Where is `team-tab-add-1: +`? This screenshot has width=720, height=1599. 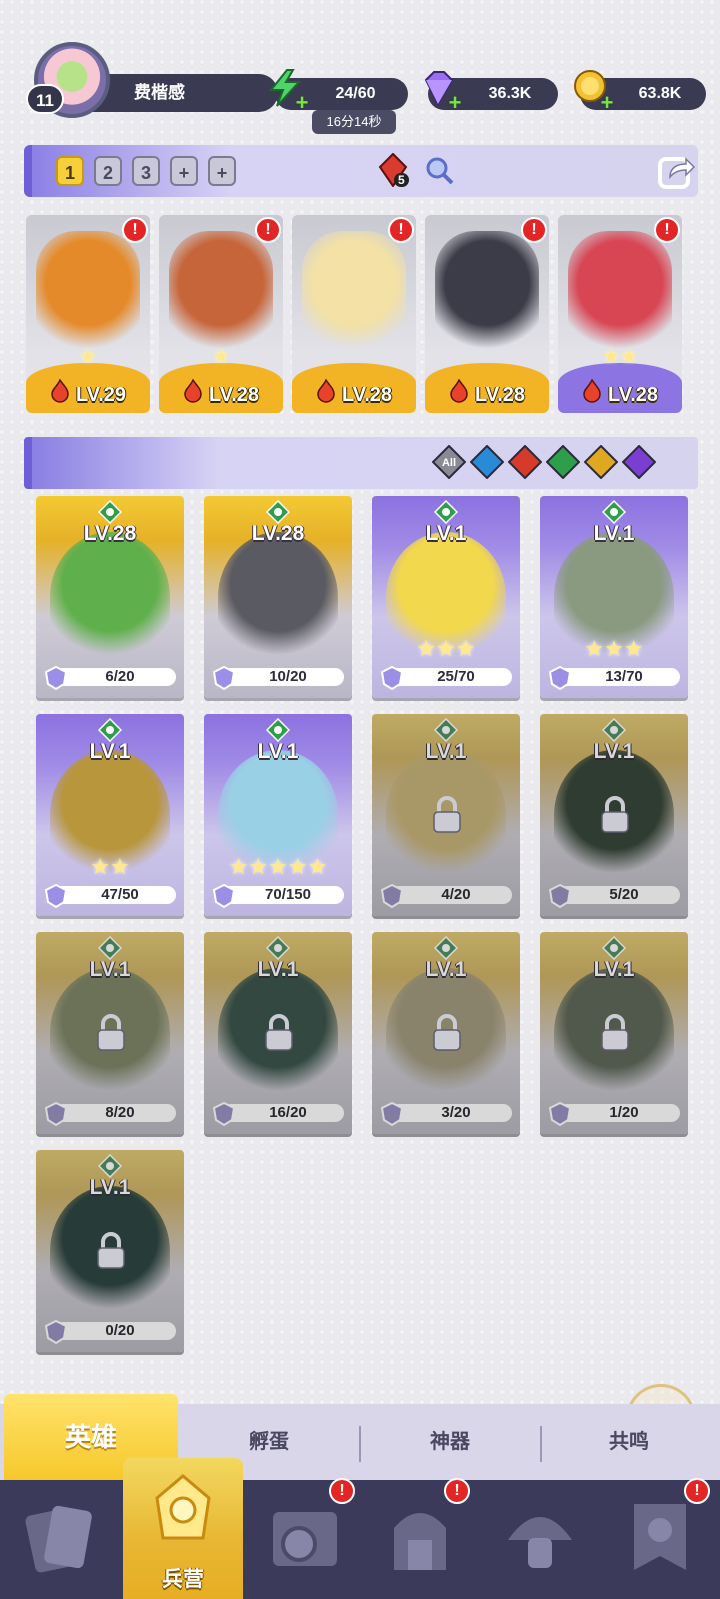
team-tab-add-1: + is located at coordinates (184, 171).